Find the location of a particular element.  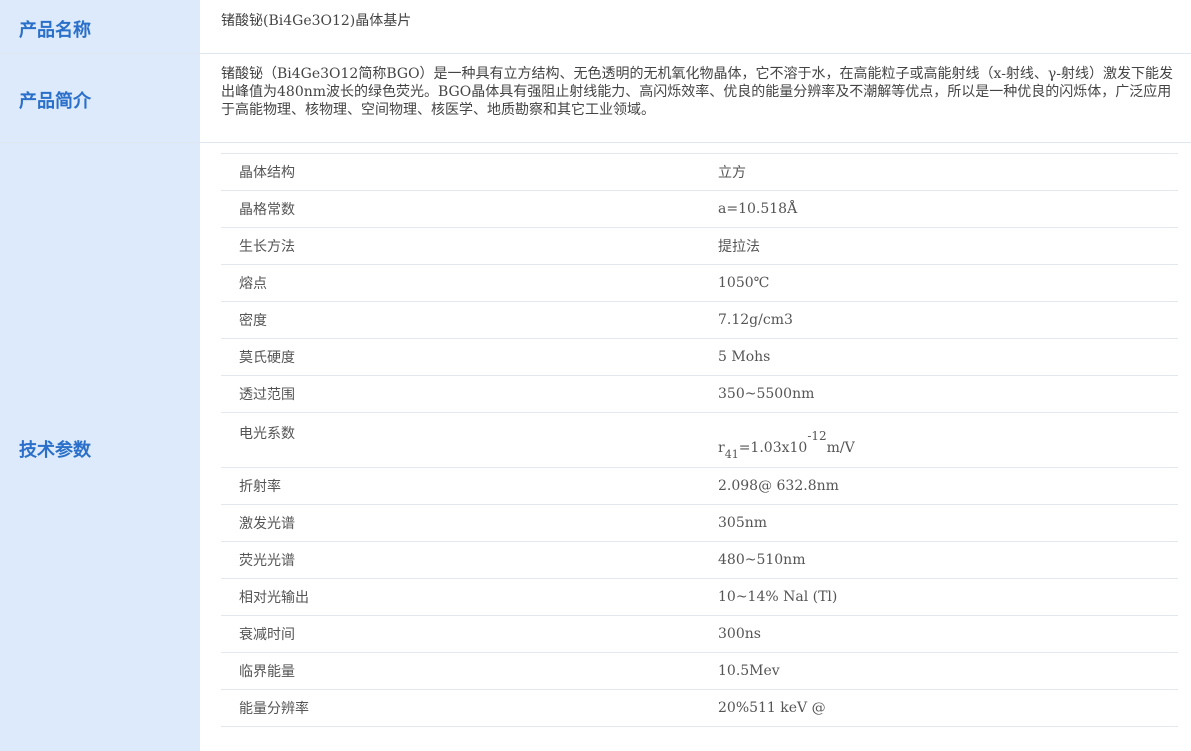

param-name: 荧光光谱 is located at coordinates (267, 561).